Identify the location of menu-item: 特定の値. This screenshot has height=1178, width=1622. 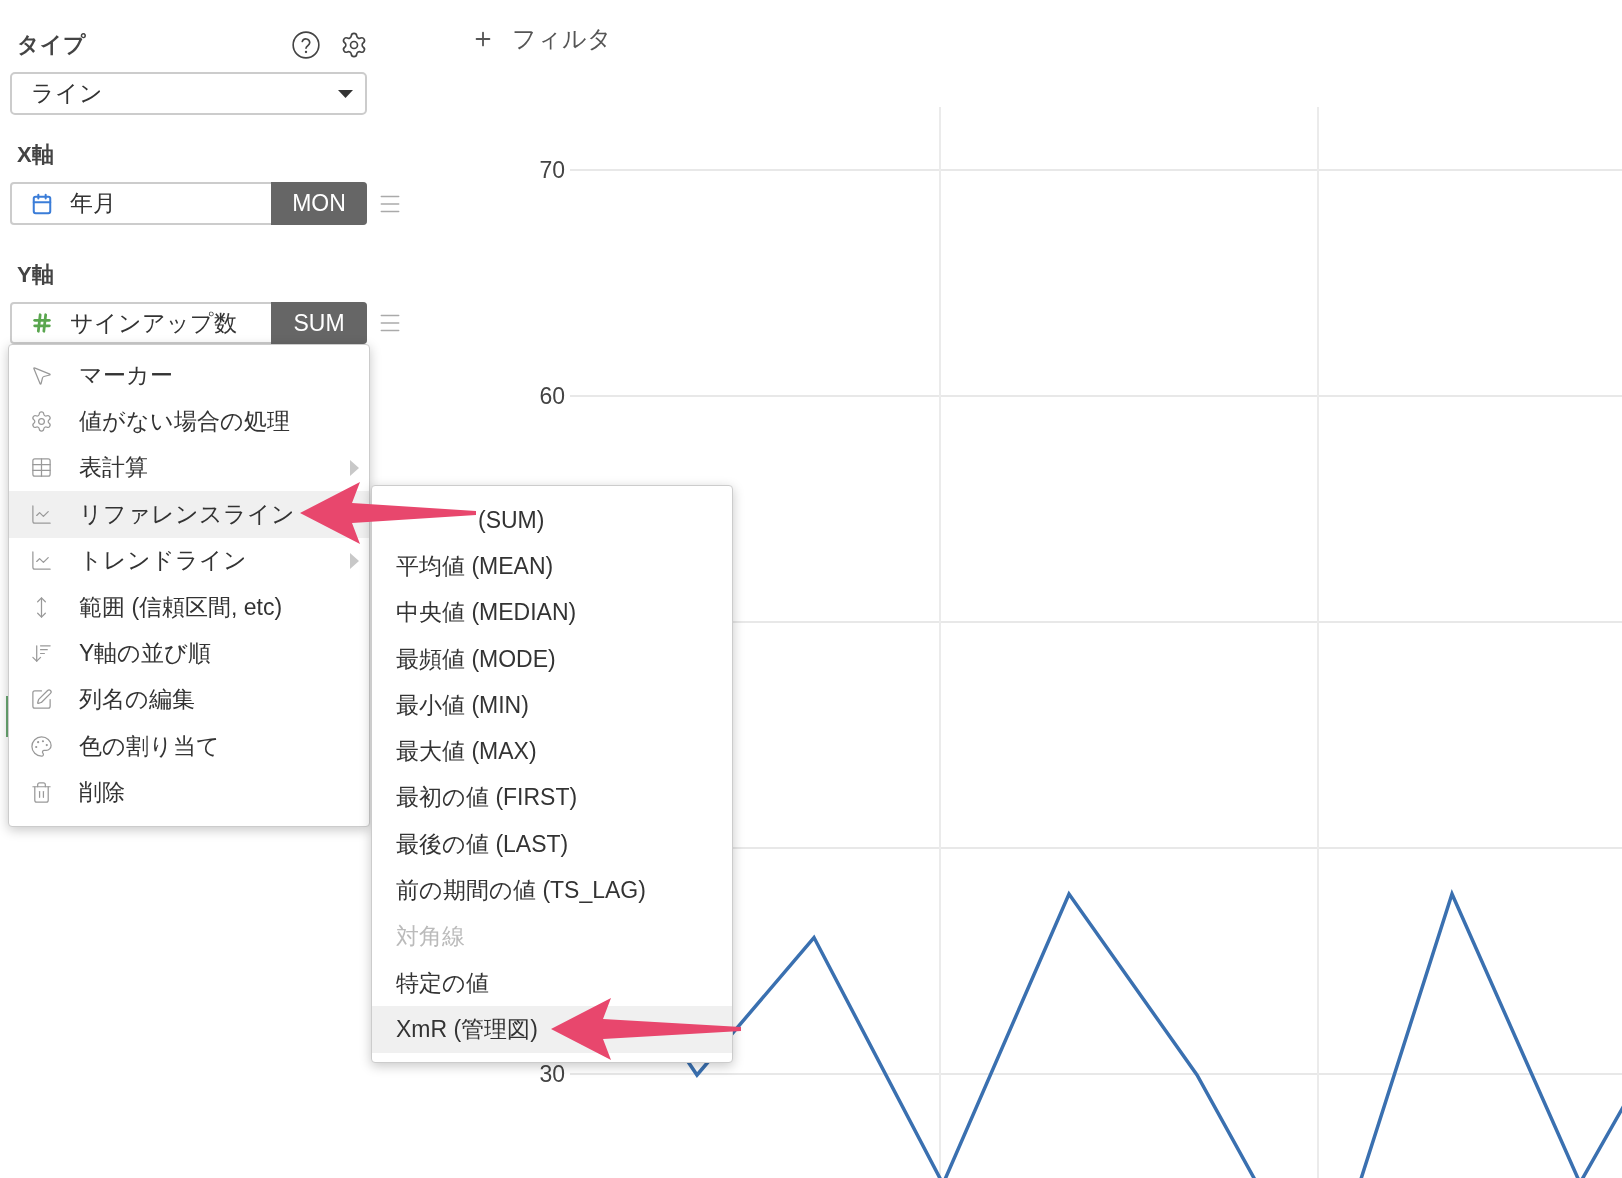
(552, 983).